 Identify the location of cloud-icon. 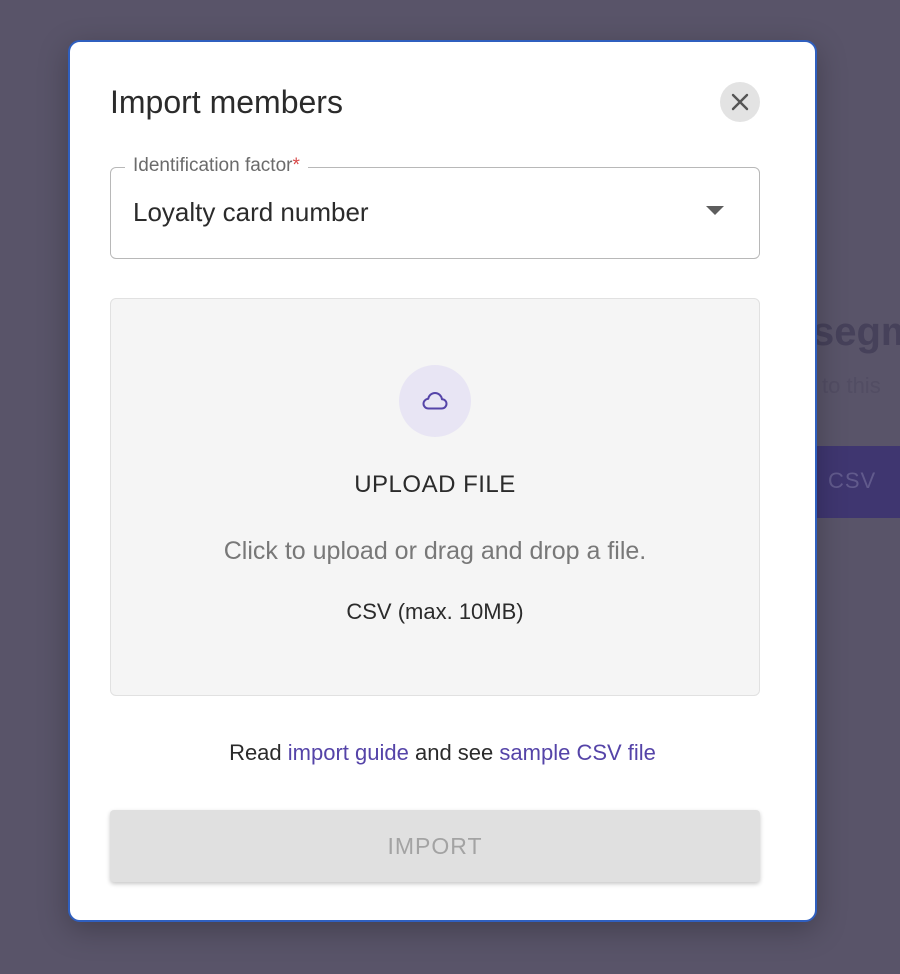
(435, 401).